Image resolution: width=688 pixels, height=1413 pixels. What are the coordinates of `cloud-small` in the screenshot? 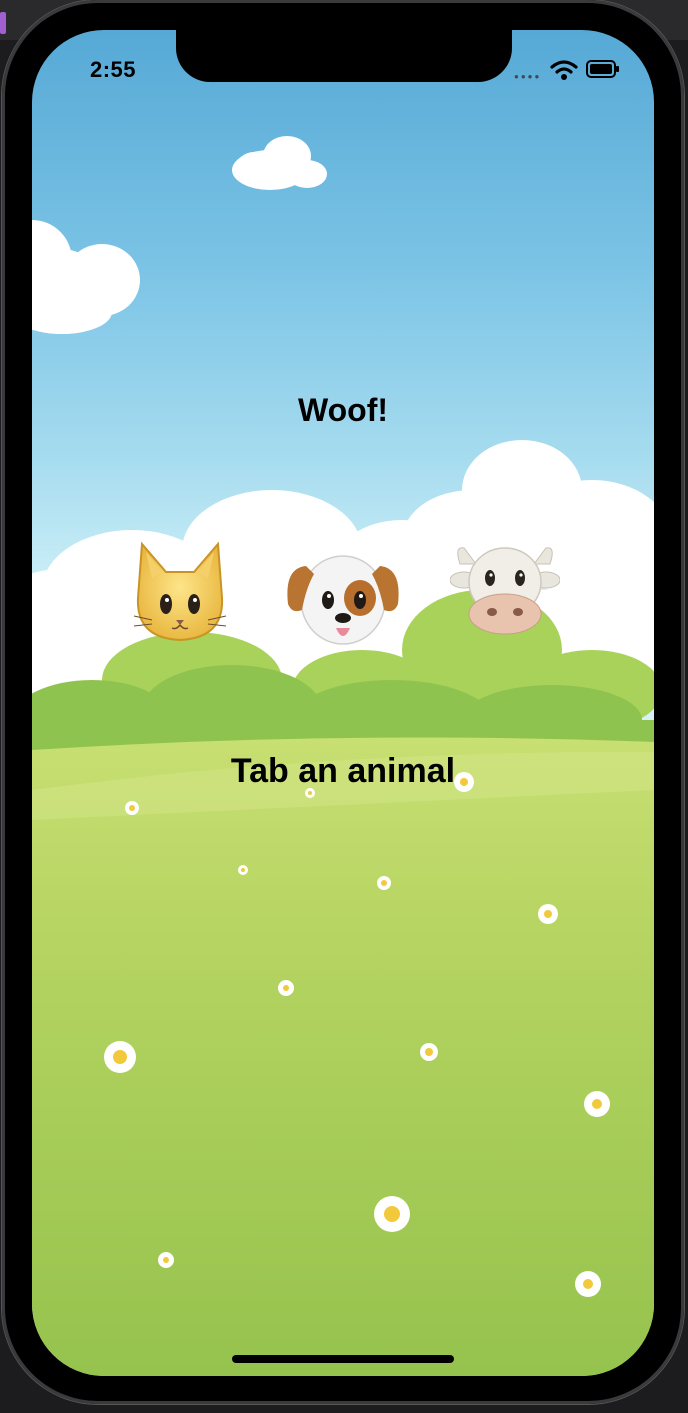 It's located at (279, 163).